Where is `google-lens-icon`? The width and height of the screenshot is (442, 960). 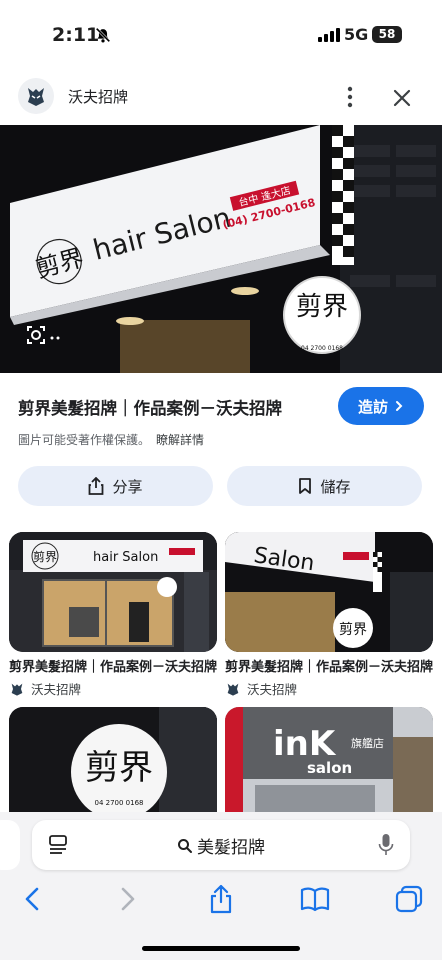 google-lens-icon is located at coordinates (44, 335).